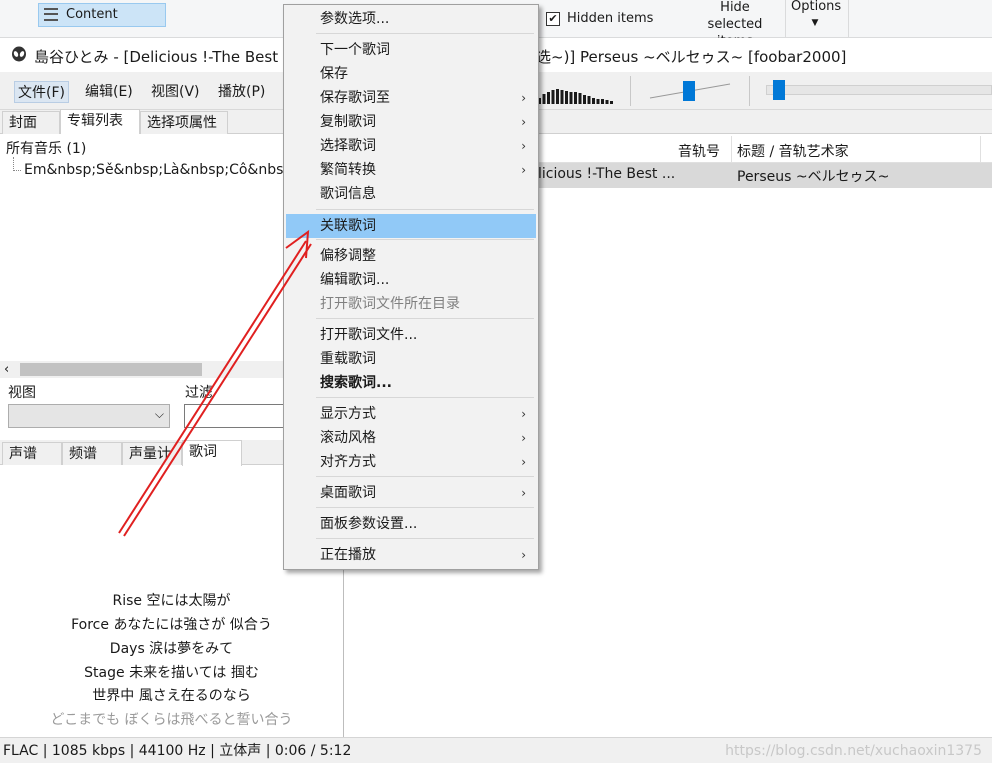 The image size is (992, 764). I want to click on red-annotation-arrow, so click(215, 383).